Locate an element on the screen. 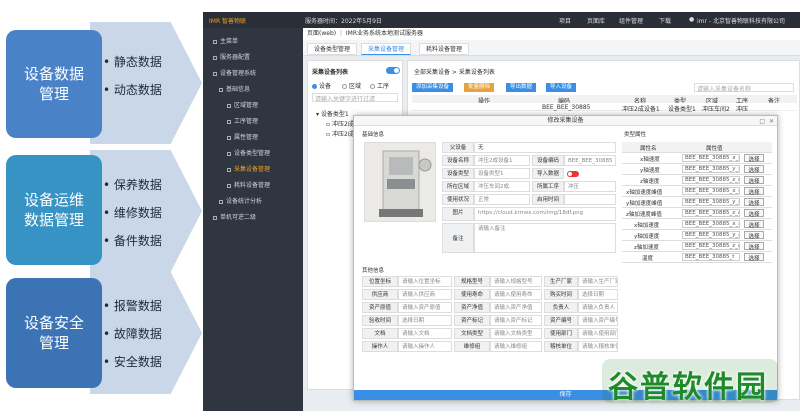  device-search-input: 请输入采集设备名称 is located at coordinates (744, 88).